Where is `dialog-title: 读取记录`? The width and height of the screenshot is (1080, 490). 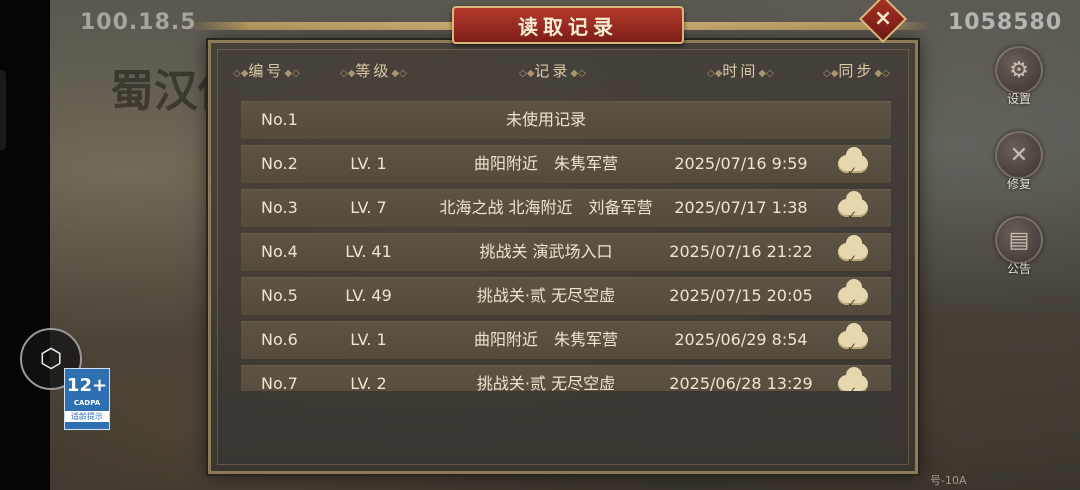
dialog-title: 读取记录 is located at coordinates (568, 26).